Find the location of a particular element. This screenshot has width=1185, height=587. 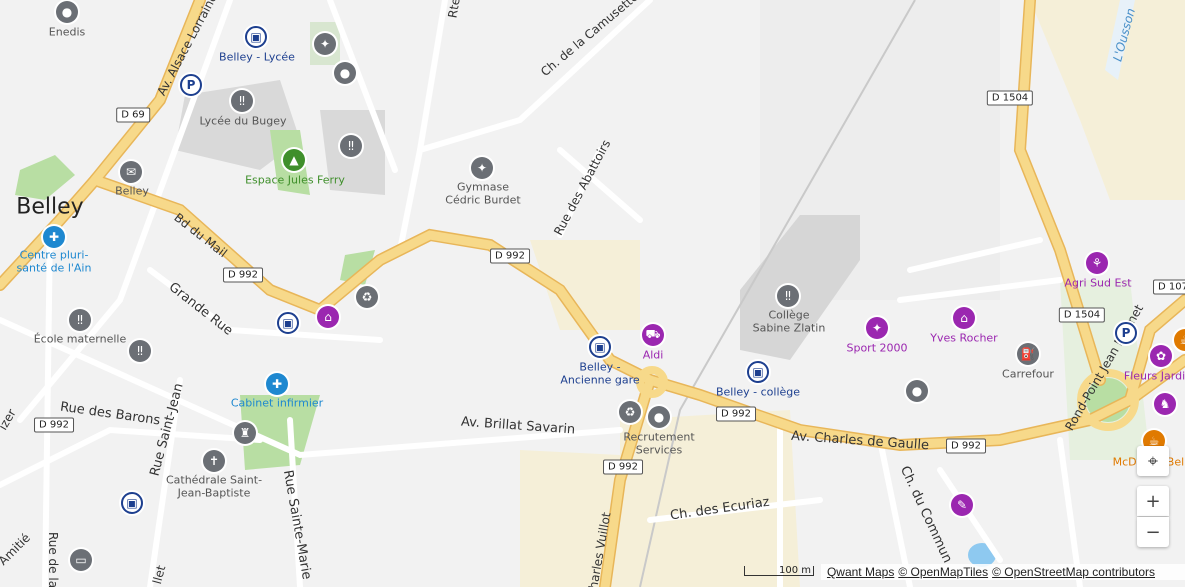

poi-label-yves-rocher: Yves Rocher is located at coordinates (964, 338).